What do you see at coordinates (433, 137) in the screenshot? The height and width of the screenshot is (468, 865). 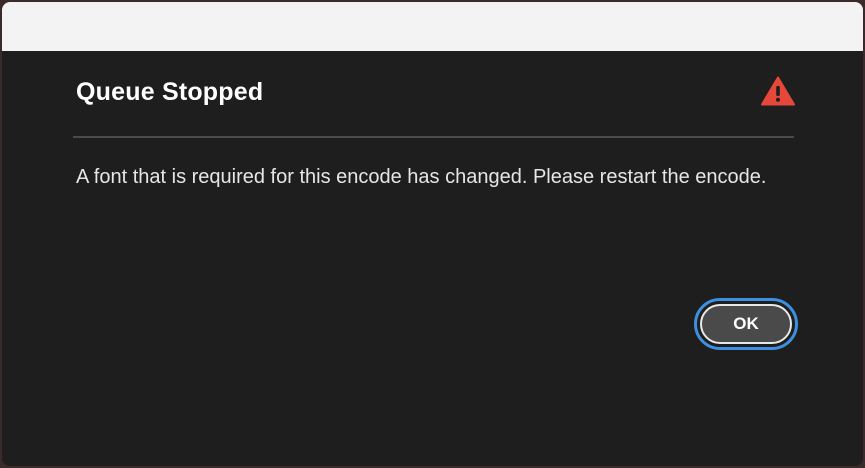 I see `title-divider` at bounding box center [433, 137].